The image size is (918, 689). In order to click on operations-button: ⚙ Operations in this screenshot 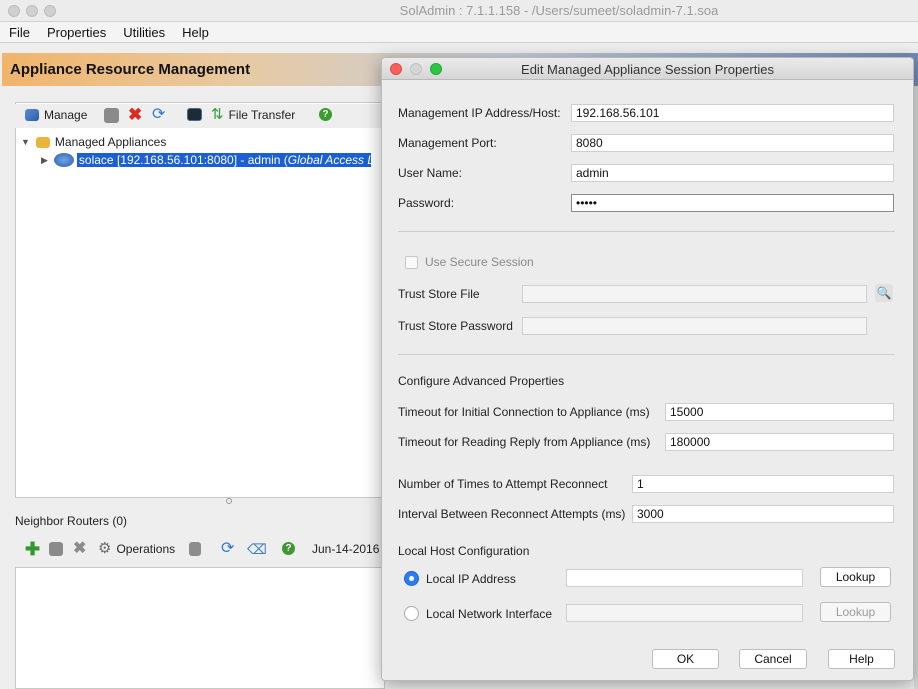, I will do `click(137, 548)`.